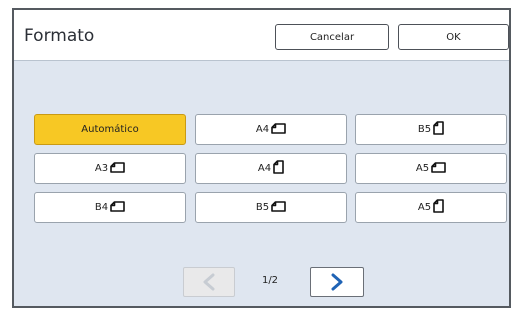  I want to click on cancel-button: Cancelar, so click(332, 37).